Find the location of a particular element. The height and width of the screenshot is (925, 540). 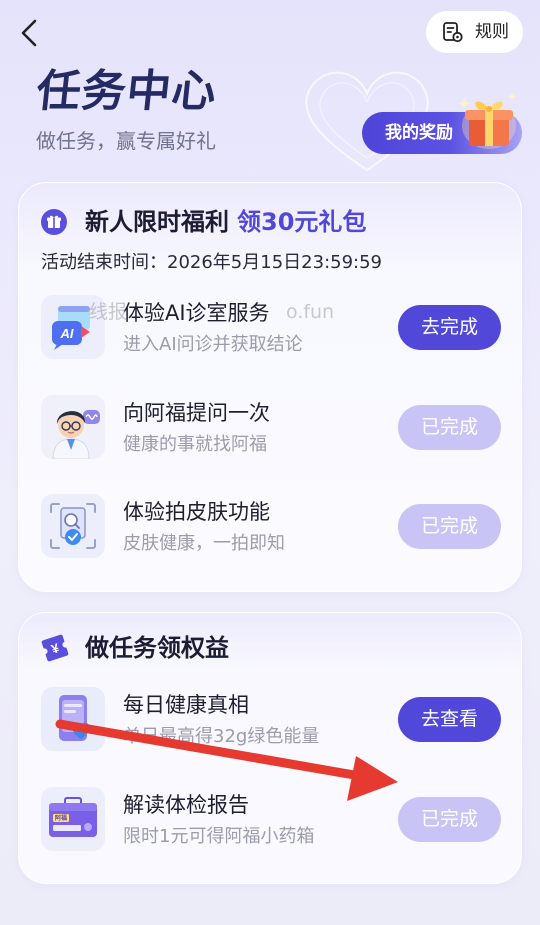

phone-heart-icon is located at coordinates (73, 719).